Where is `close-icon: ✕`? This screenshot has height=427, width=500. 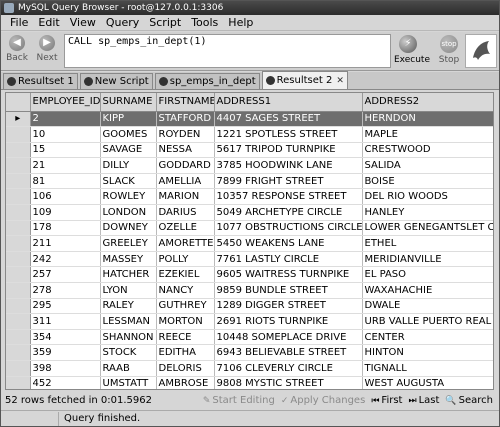
close-icon: ✕ is located at coordinates (340, 81).